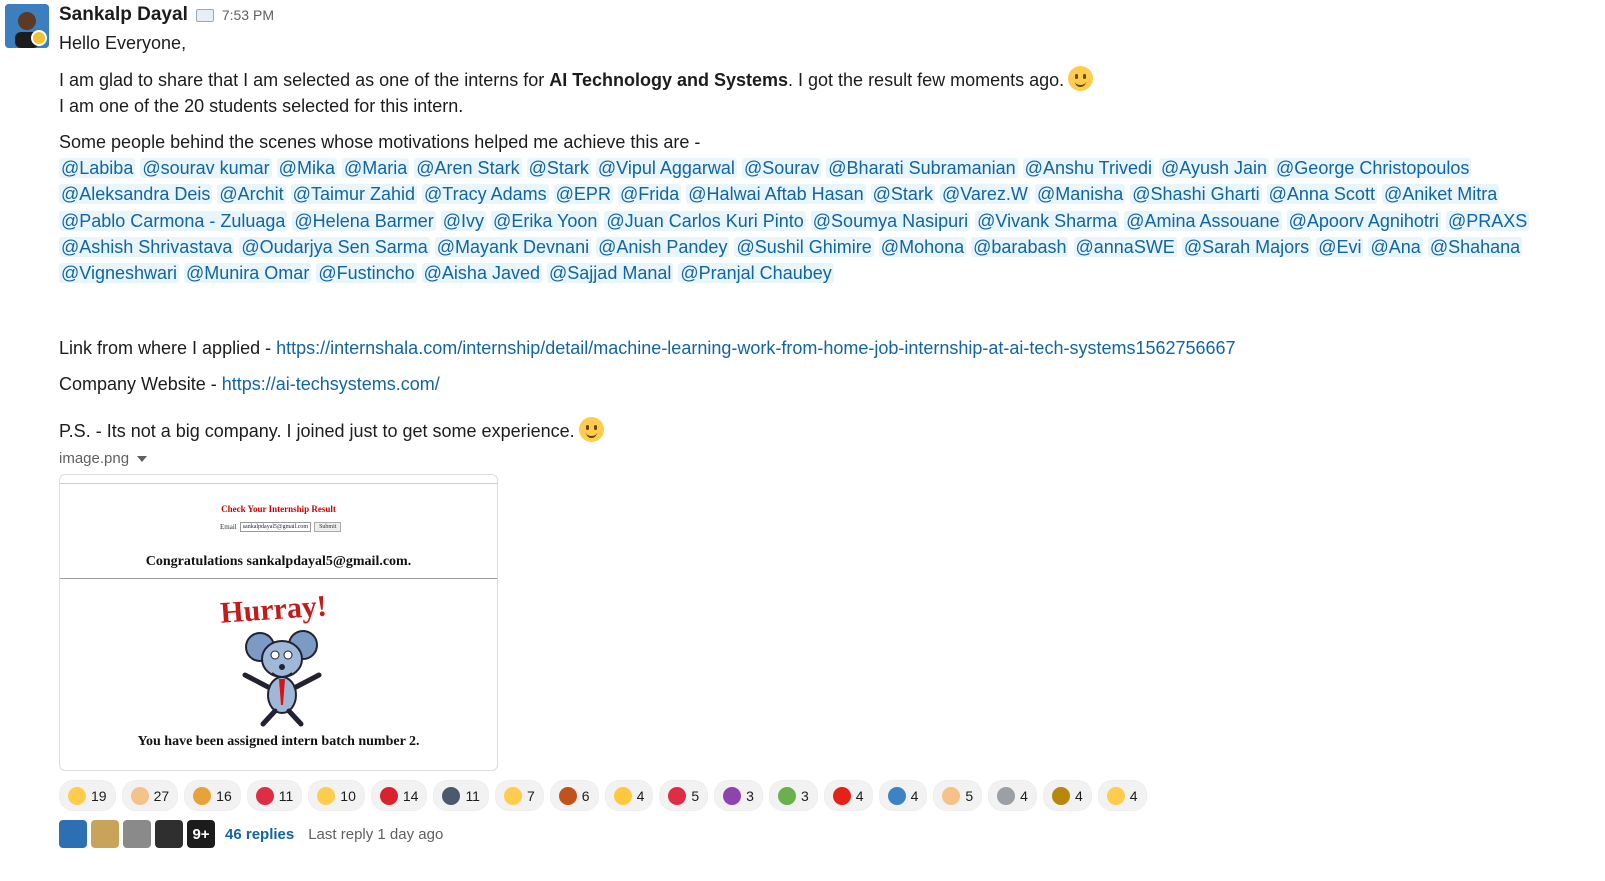 The height and width of the screenshot is (881, 1605). Describe the element at coordinates (201, 834) in the screenshot. I see `more-participants-badge: 9+` at that location.